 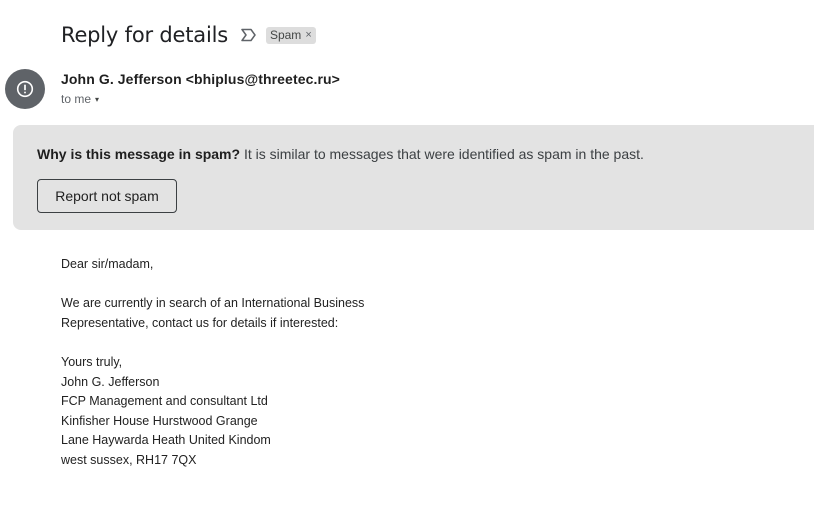 I want to click on recipient-details-toggle: to me ▾, so click(x=80, y=99).